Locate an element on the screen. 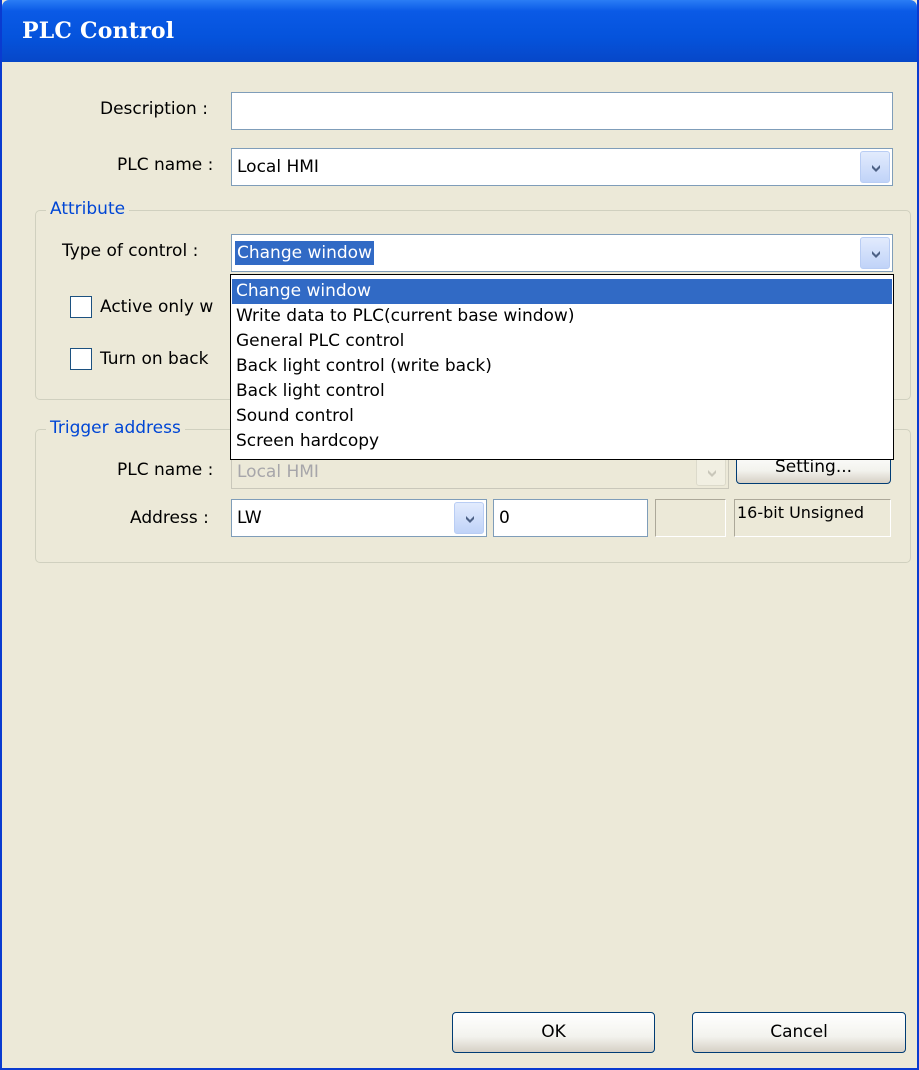  address-device-select: LW is located at coordinates (359, 518).